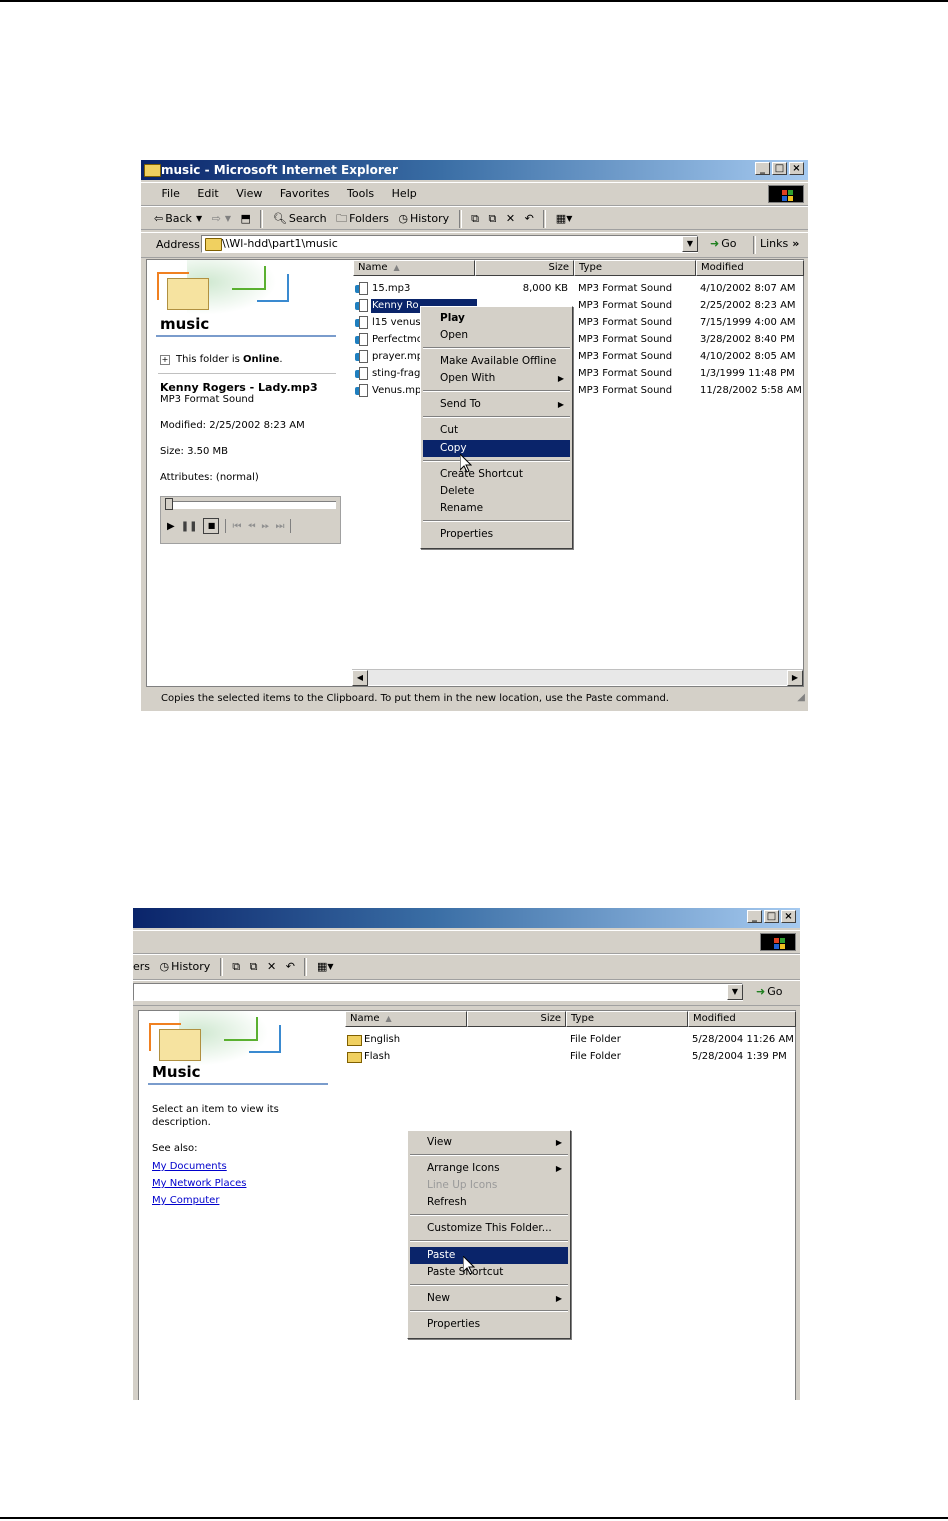  I want to click on folders-button: ers, so click(143, 967).